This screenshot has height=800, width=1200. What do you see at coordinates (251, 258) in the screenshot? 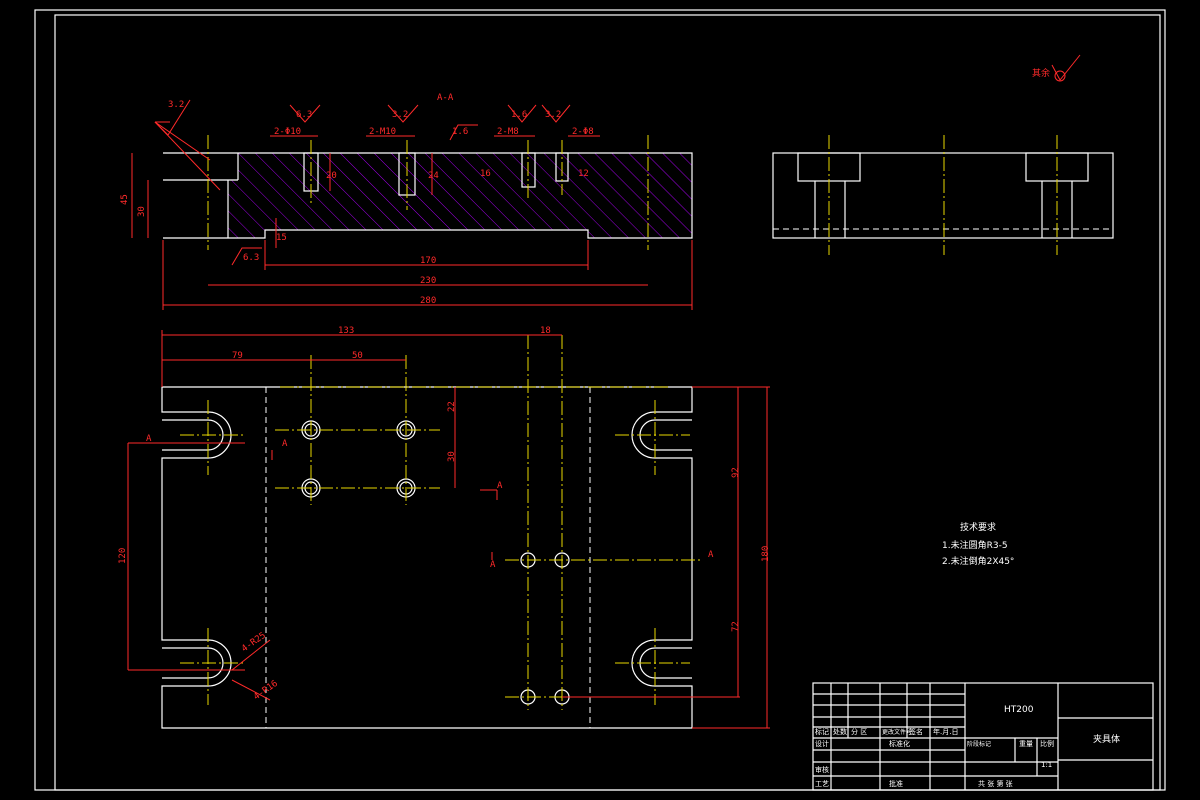
I see `roughness-7: 6.3` at bounding box center [251, 258].